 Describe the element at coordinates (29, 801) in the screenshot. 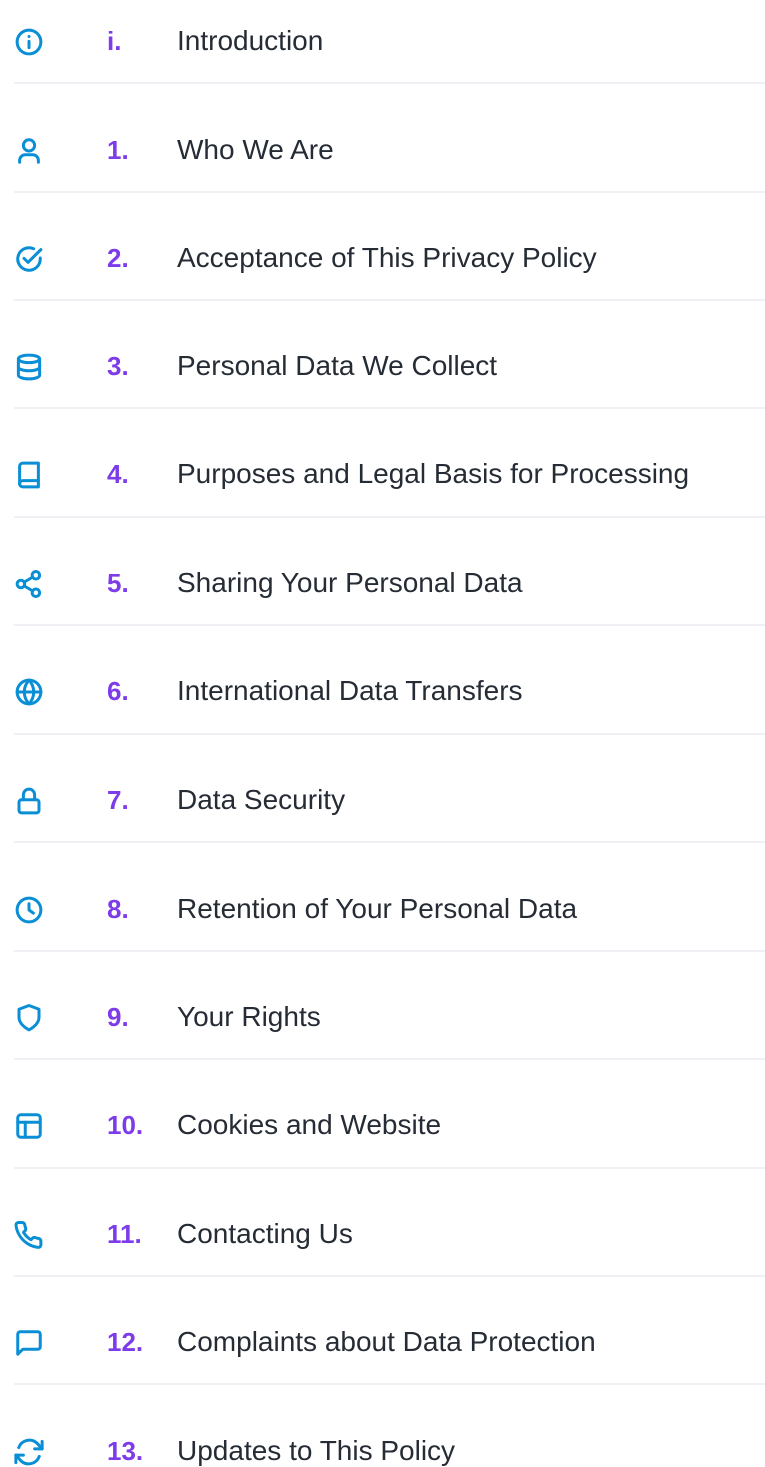

I see `lock-icon` at that location.